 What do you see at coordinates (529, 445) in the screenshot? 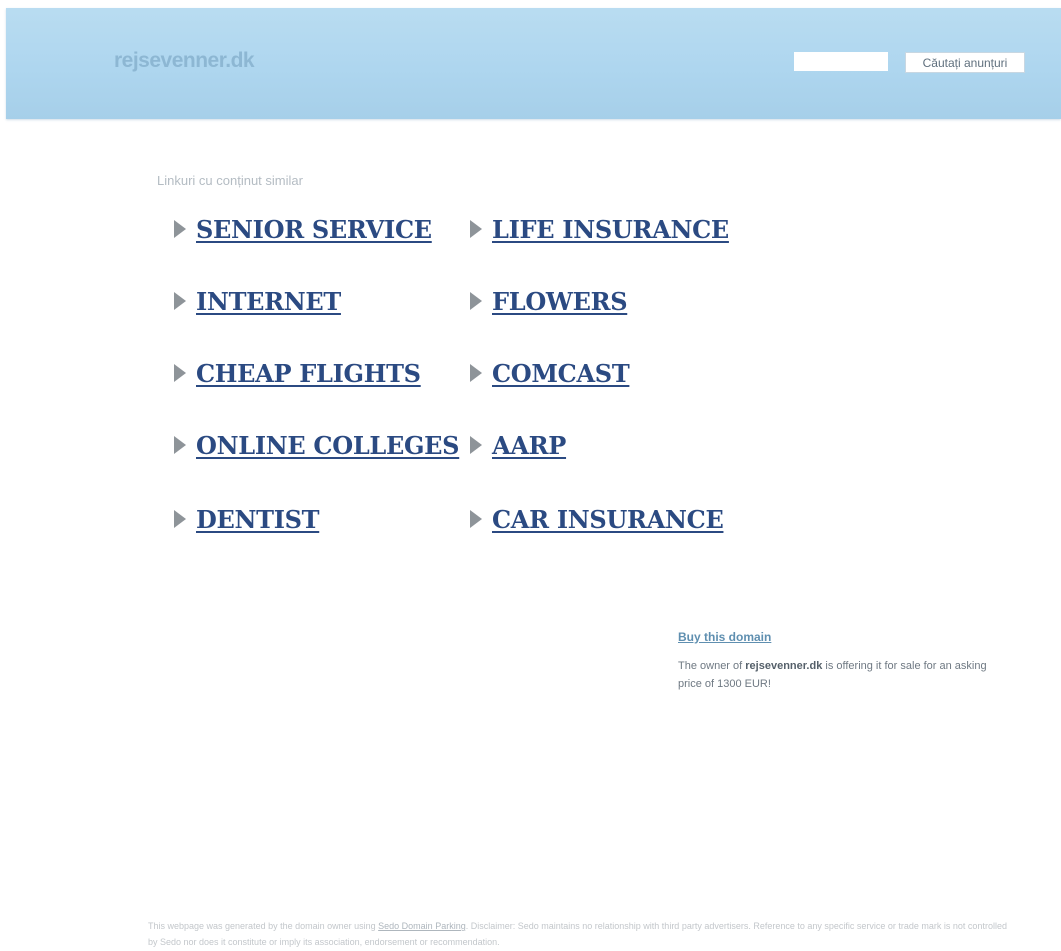
I see `related-link-label: AARP` at bounding box center [529, 445].